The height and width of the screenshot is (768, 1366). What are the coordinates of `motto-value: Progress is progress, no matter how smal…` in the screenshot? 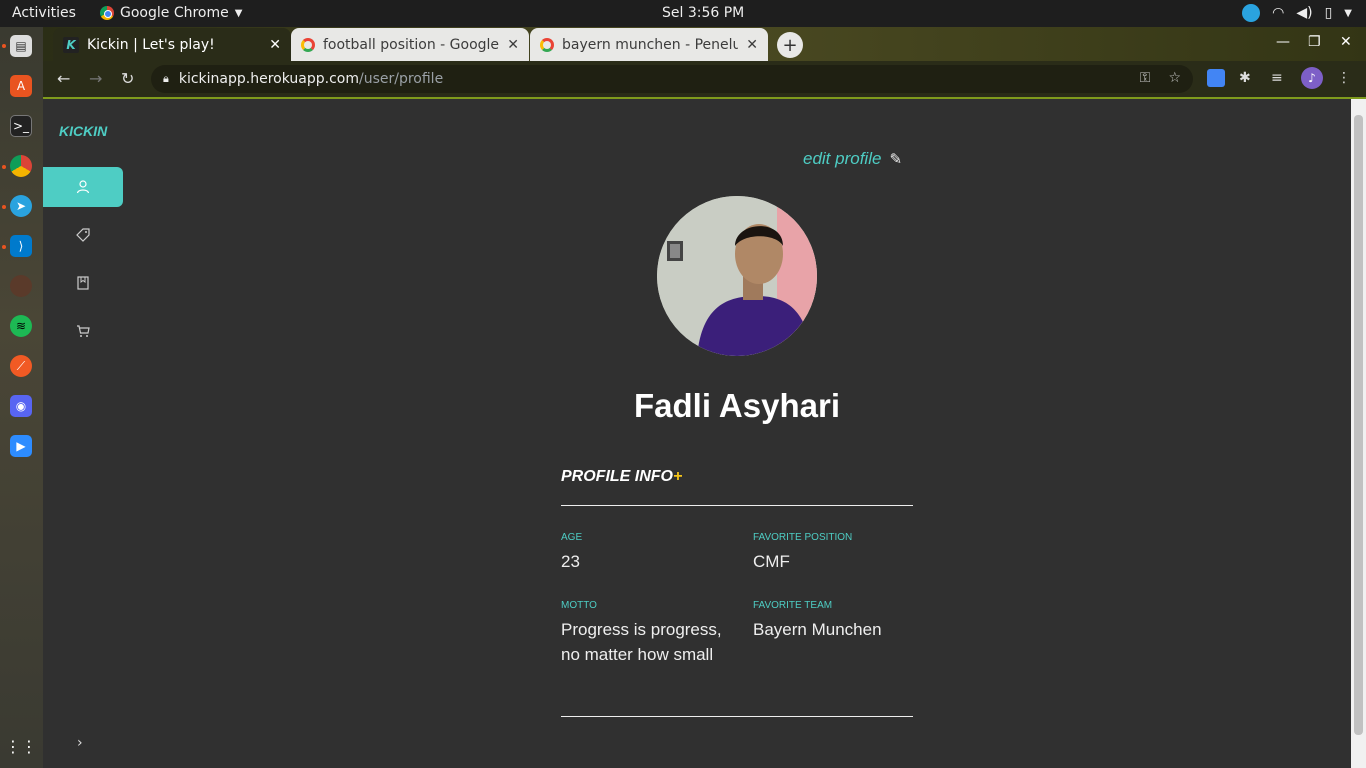 It's located at (641, 642).